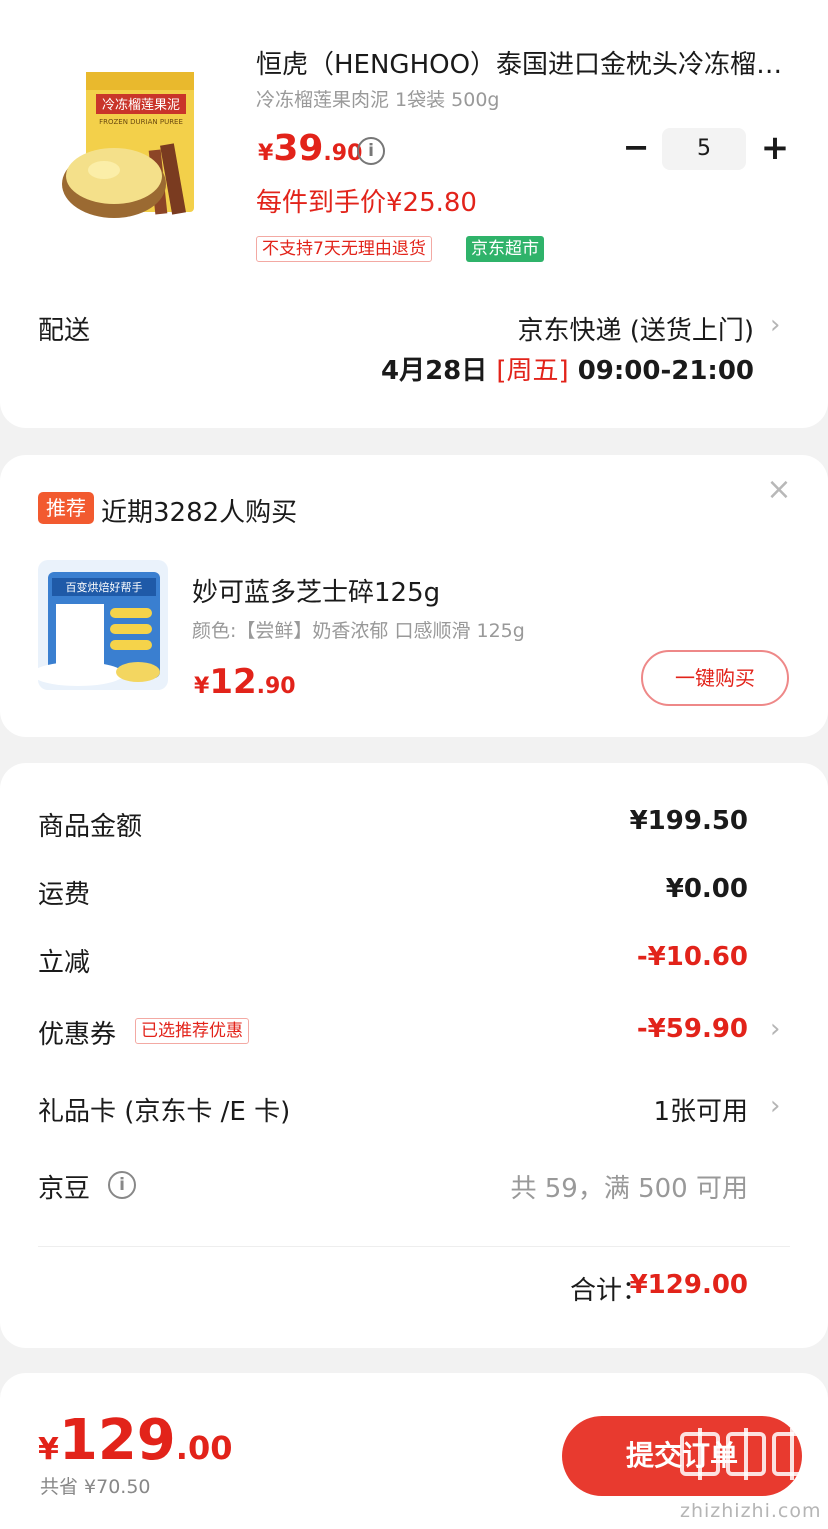 This screenshot has width=828, height=1529. I want to click on delivery-hours: 09:00-21:00, so click(665, 371).